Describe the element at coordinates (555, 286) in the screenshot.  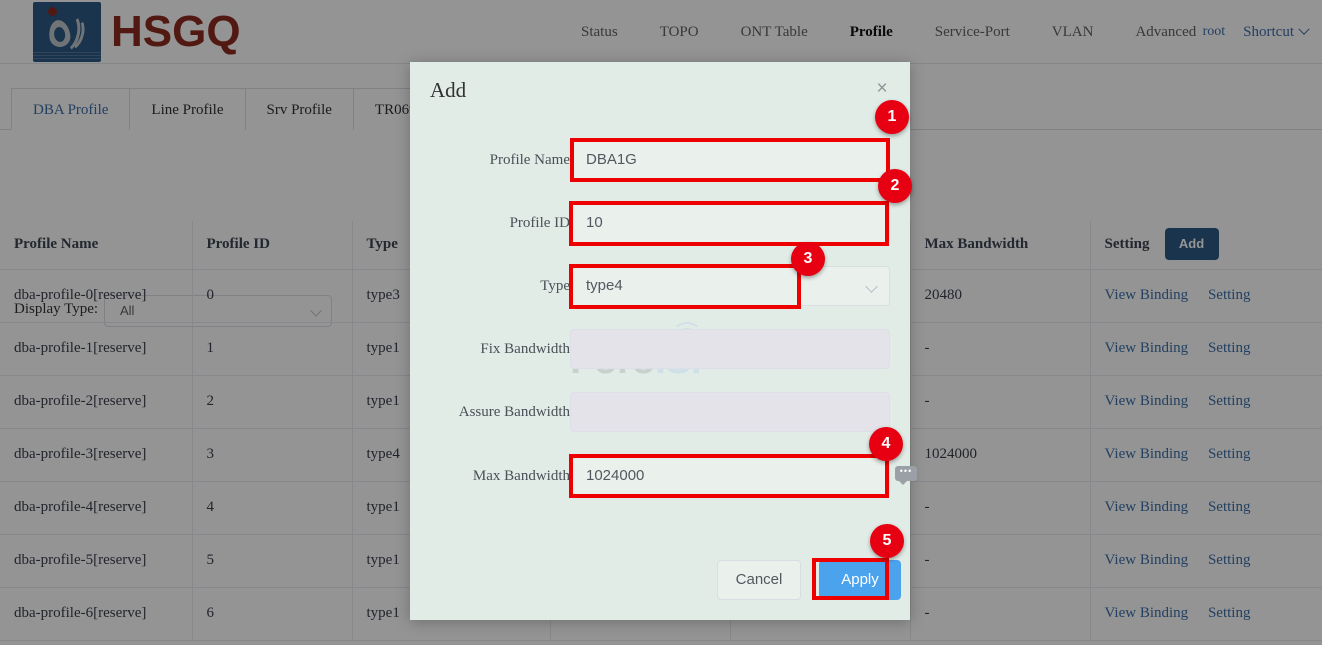
I see `label-type: Type` at that location.